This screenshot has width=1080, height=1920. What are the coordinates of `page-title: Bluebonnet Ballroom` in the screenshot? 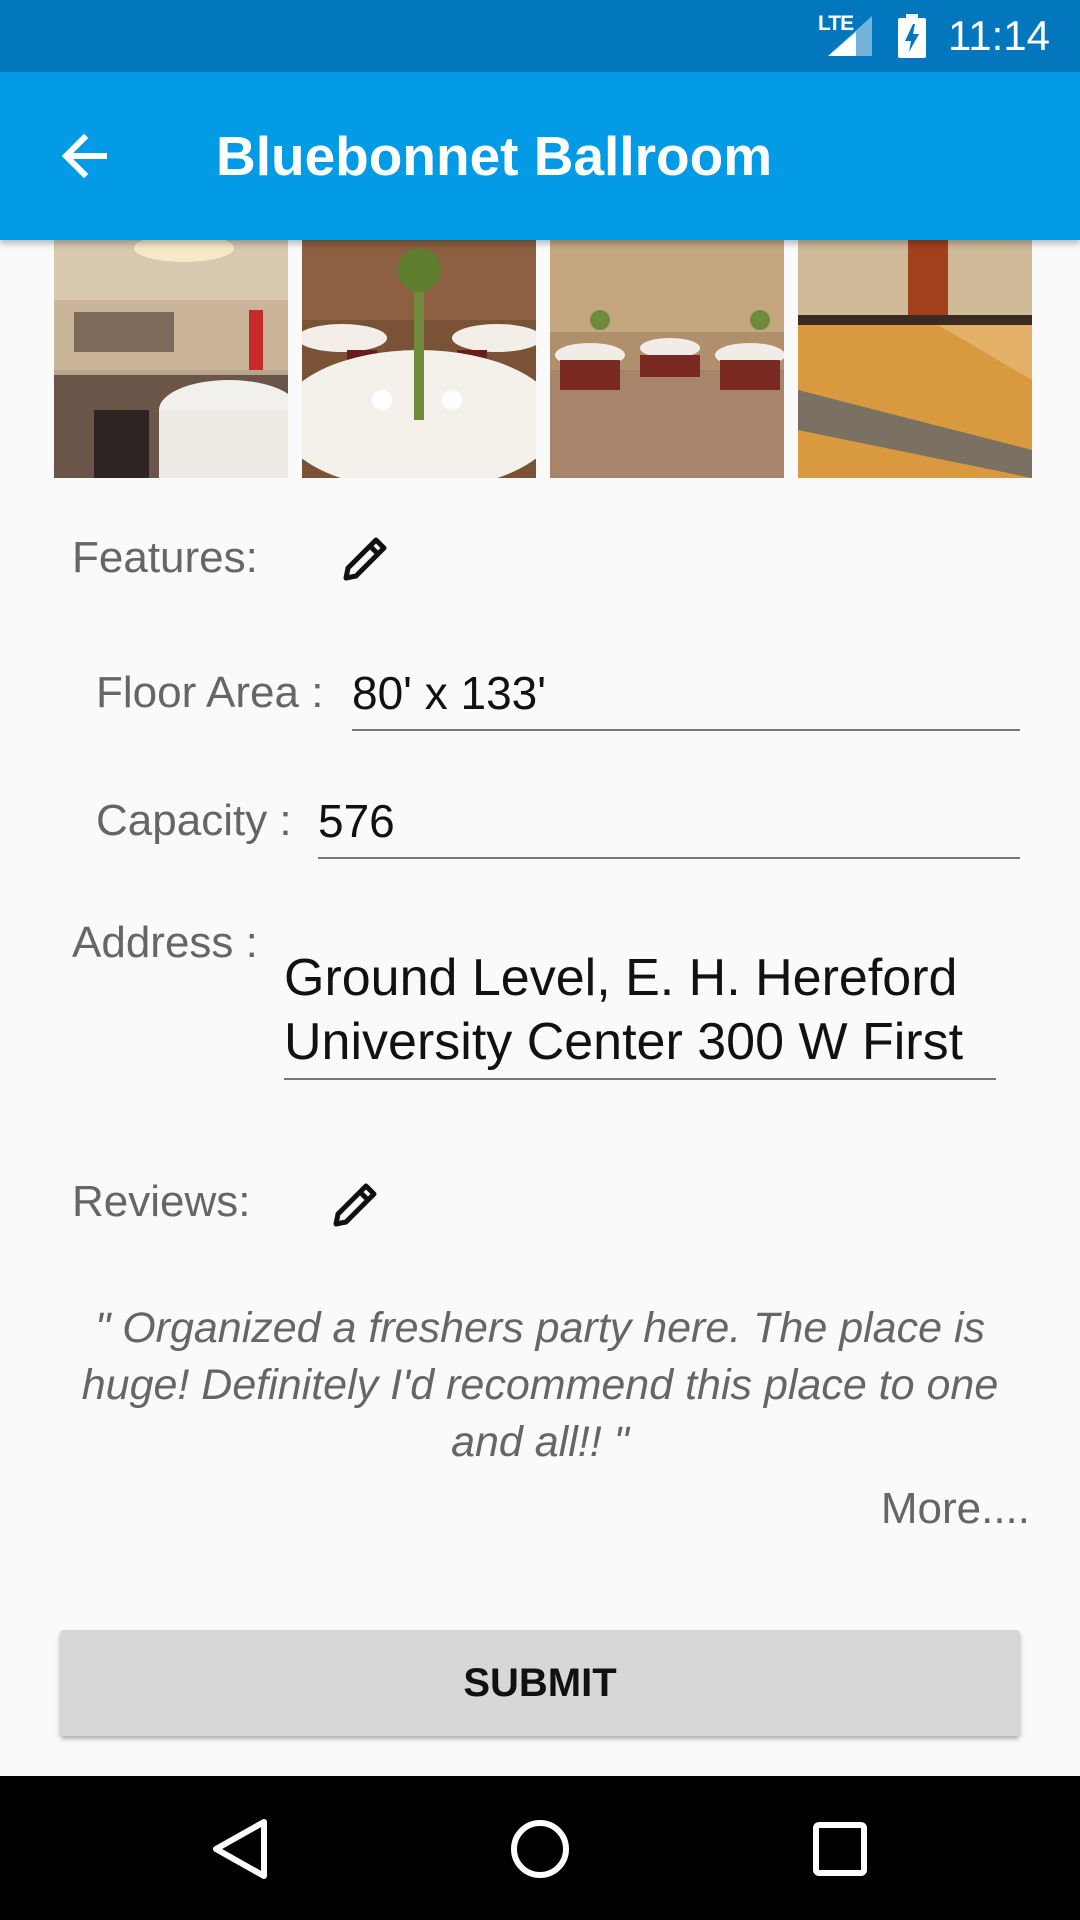 It's located at (494, 156).